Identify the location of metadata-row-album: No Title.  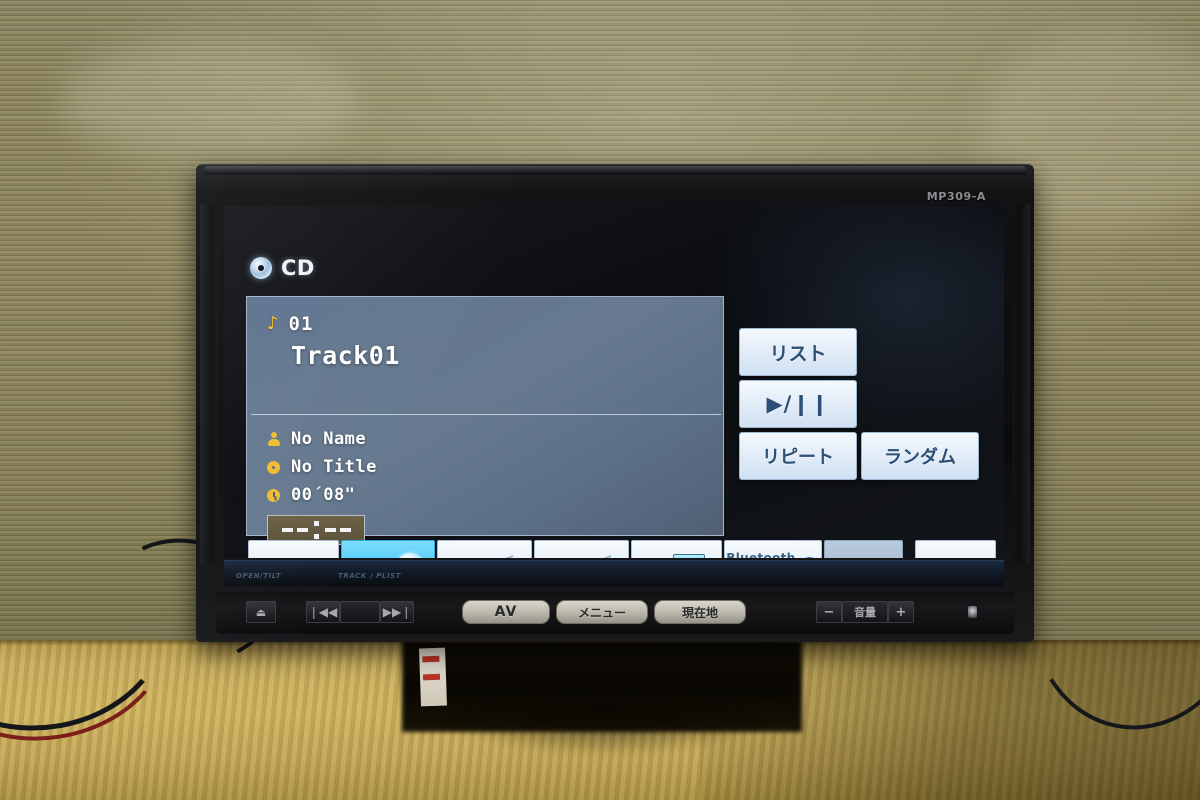
(322, 467).